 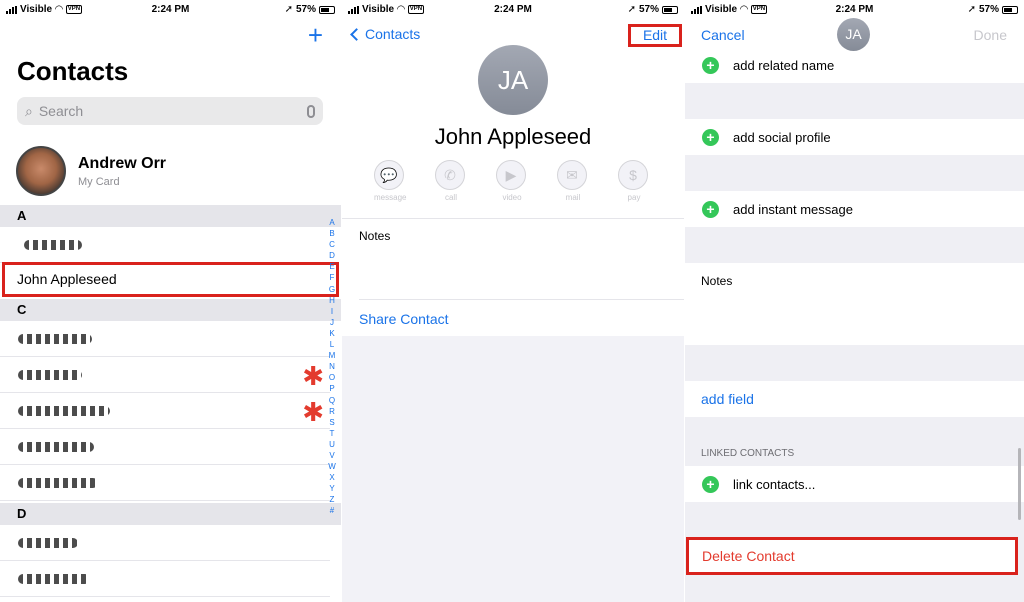 I want to click on message-icon: 💬, so click(x=389, y=175).